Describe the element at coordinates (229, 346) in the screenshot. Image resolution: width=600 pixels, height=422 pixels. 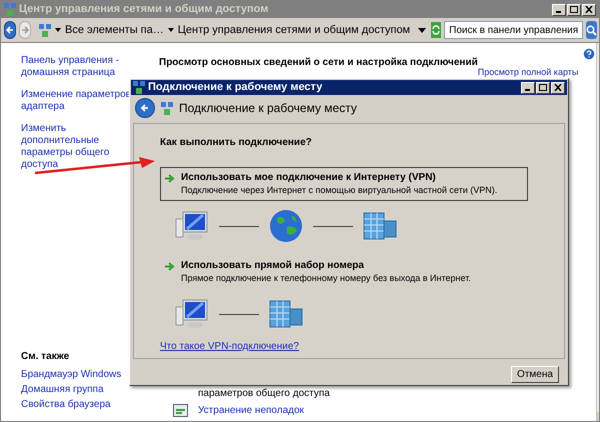
I see `vpn-help-link: Что такое VPN-подключение?` at that location.